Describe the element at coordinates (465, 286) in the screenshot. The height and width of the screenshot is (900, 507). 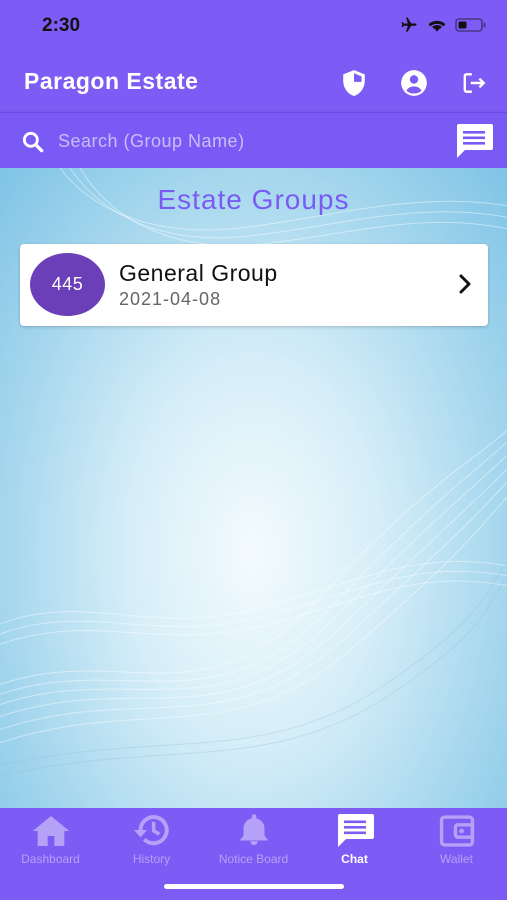
I see `chevron-right-icon` at that location.